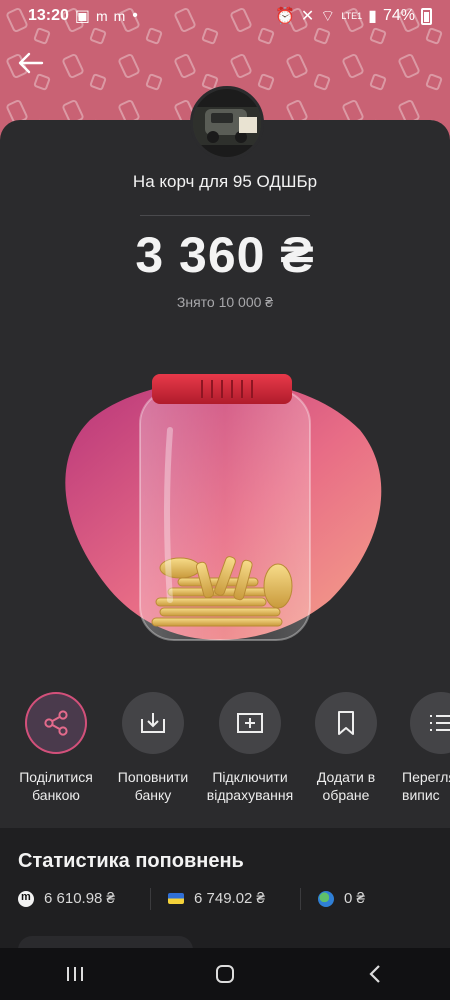 This screenshot has width=450, height=1000. I want to click on action-label: Додати в обране, so click(346, 786).